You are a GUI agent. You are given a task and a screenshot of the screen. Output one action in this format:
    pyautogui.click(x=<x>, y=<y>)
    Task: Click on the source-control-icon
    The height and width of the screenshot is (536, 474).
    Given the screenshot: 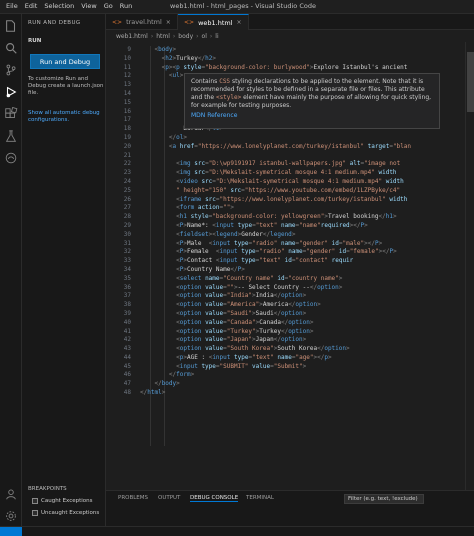 What is the action you would take?
    pyautogui.click(x=11, y=70)
    